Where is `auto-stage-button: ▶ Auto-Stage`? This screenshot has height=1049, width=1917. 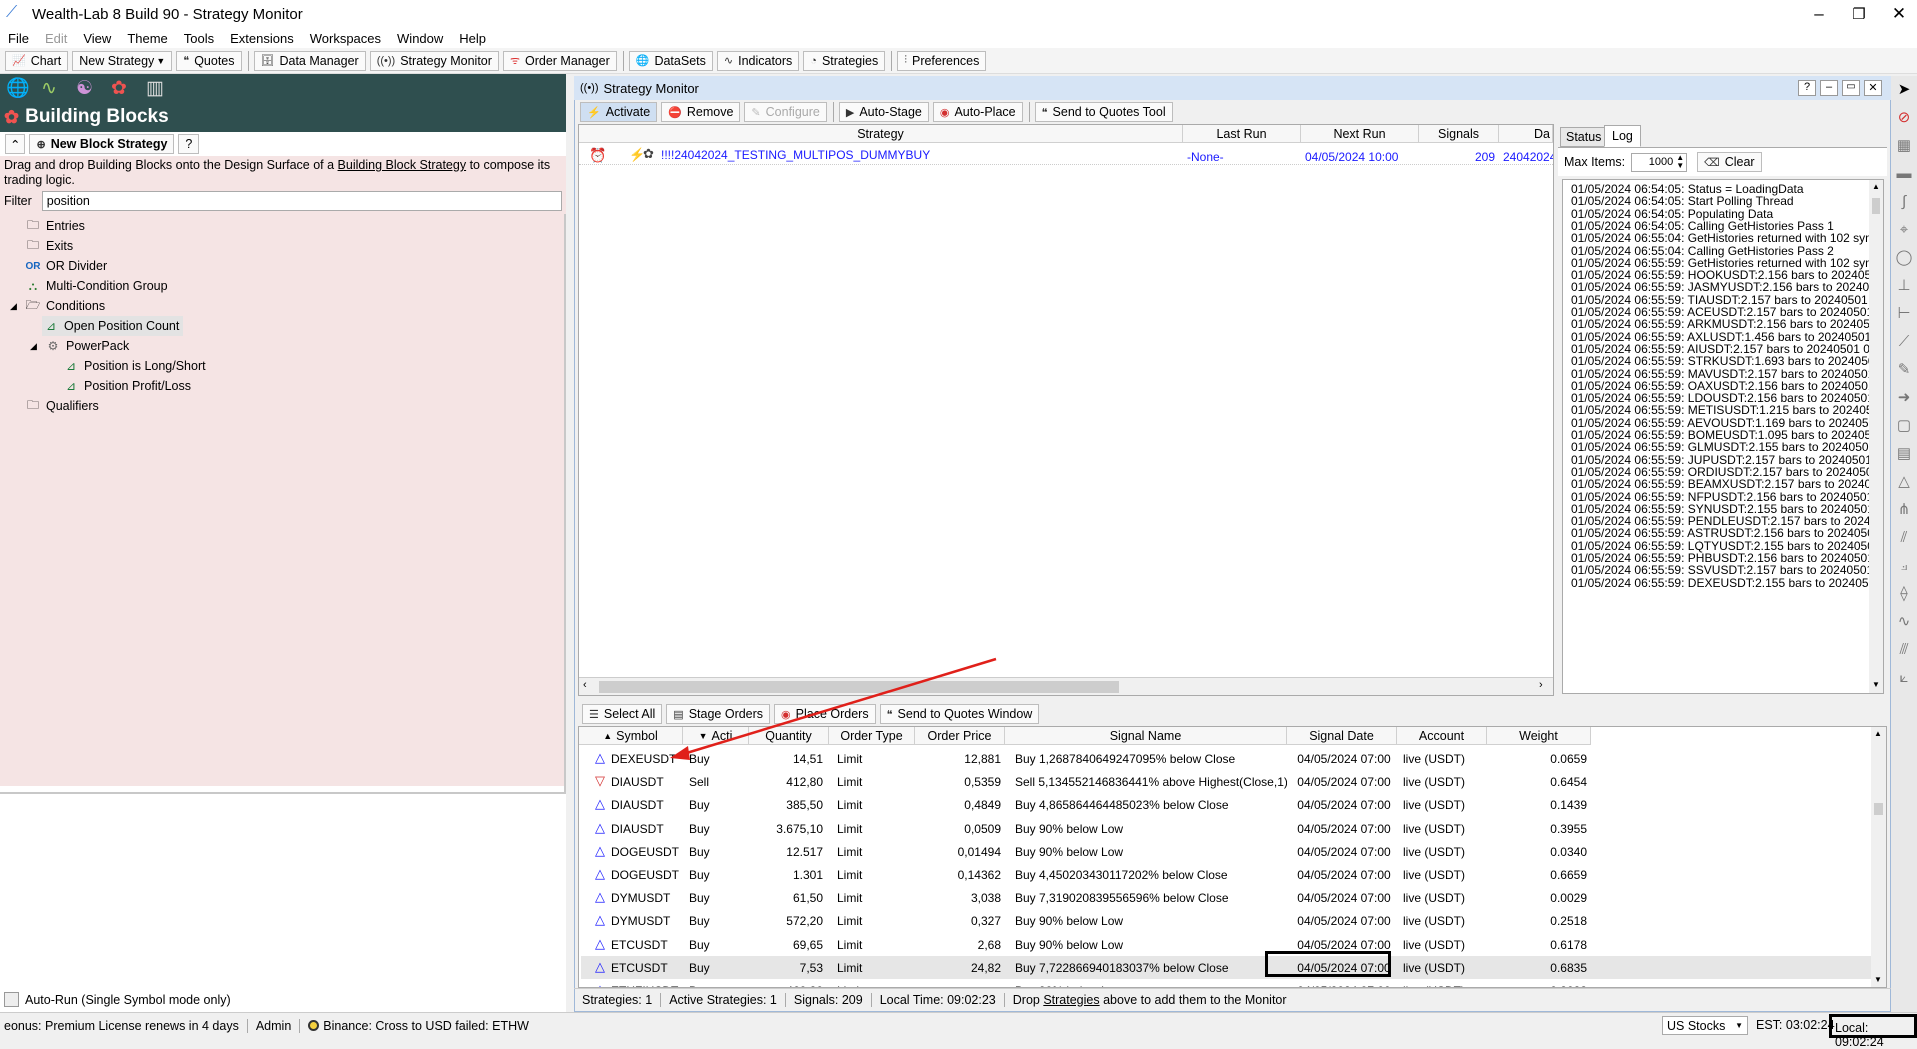
auto-stage-button: ▶ Auto-Stage is located at coordinates (883, 112).